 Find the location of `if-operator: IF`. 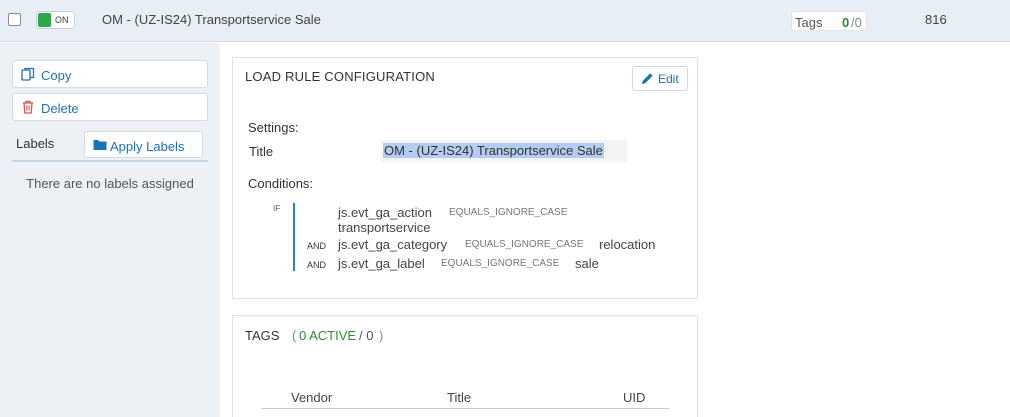

if-operator: IF is located at coordinates (277, 208).